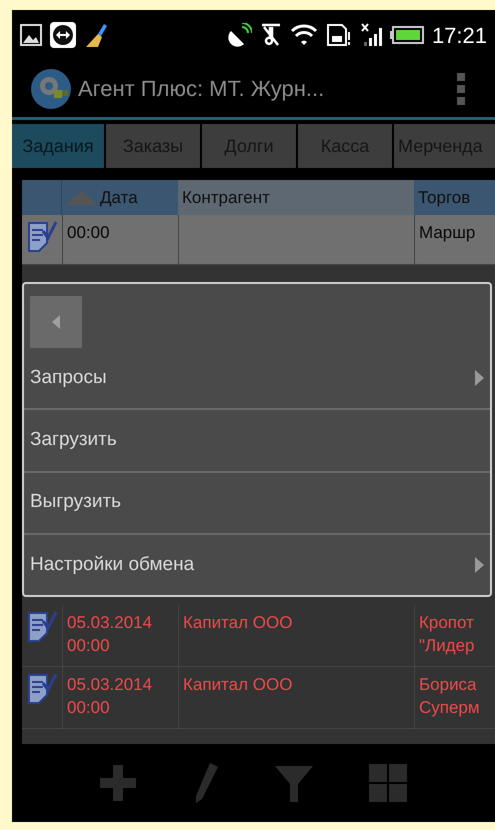 This screenshot has height=830, width=495. I want to click on filter-icon, so click(293, 783).